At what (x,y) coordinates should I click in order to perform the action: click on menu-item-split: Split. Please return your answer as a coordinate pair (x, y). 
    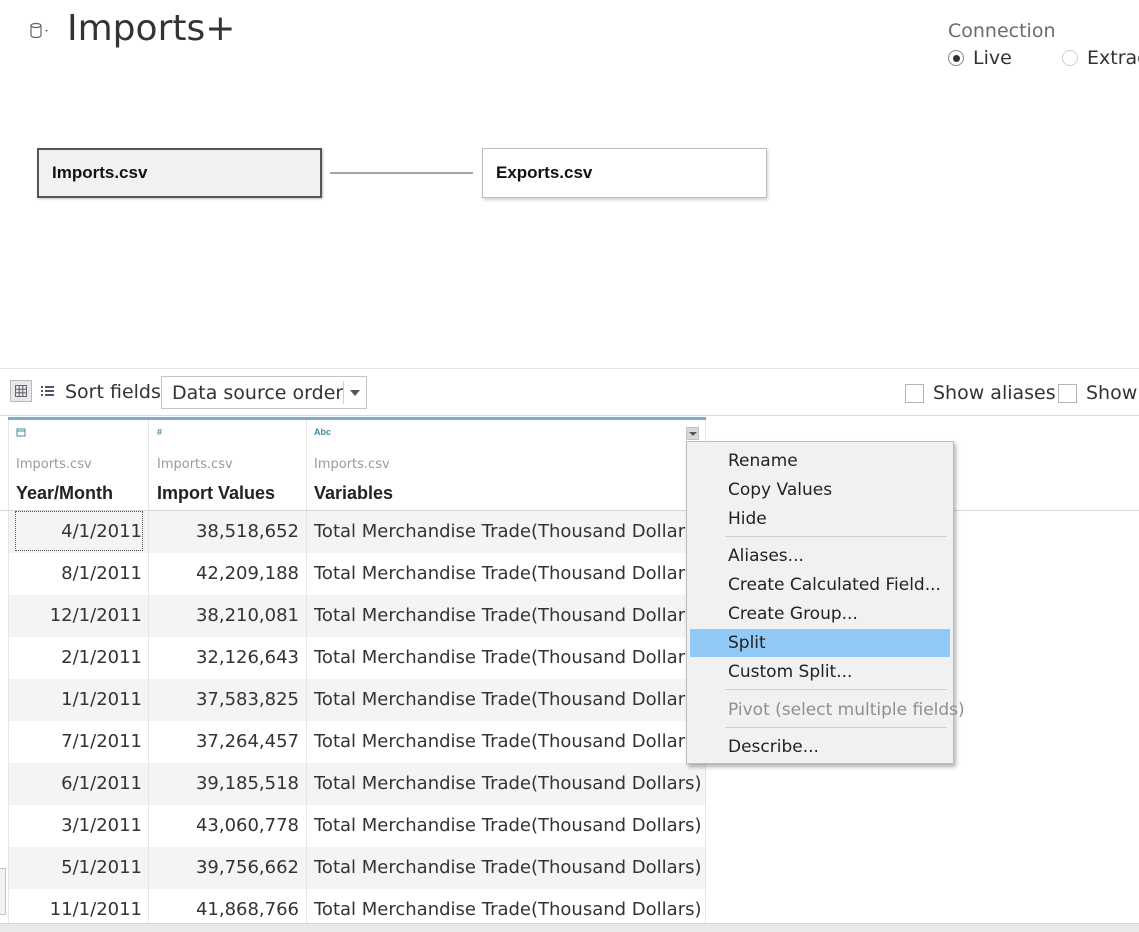
    Looking at the image, I should click on (820, 643).